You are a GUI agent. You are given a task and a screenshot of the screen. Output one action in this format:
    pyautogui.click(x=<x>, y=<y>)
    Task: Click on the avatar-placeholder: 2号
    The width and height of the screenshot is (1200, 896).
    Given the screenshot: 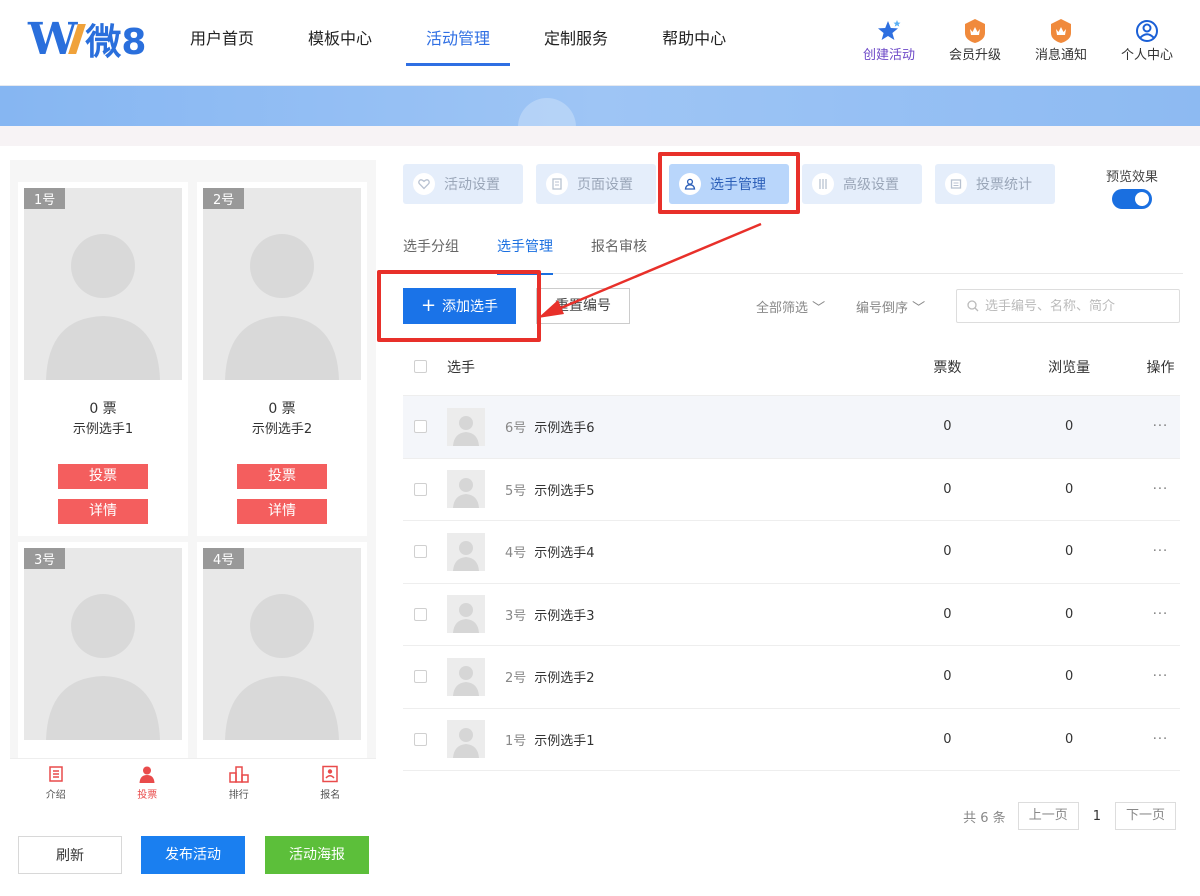 What is the action you would take?
    pyautogui.click(x=282, y=284)
    